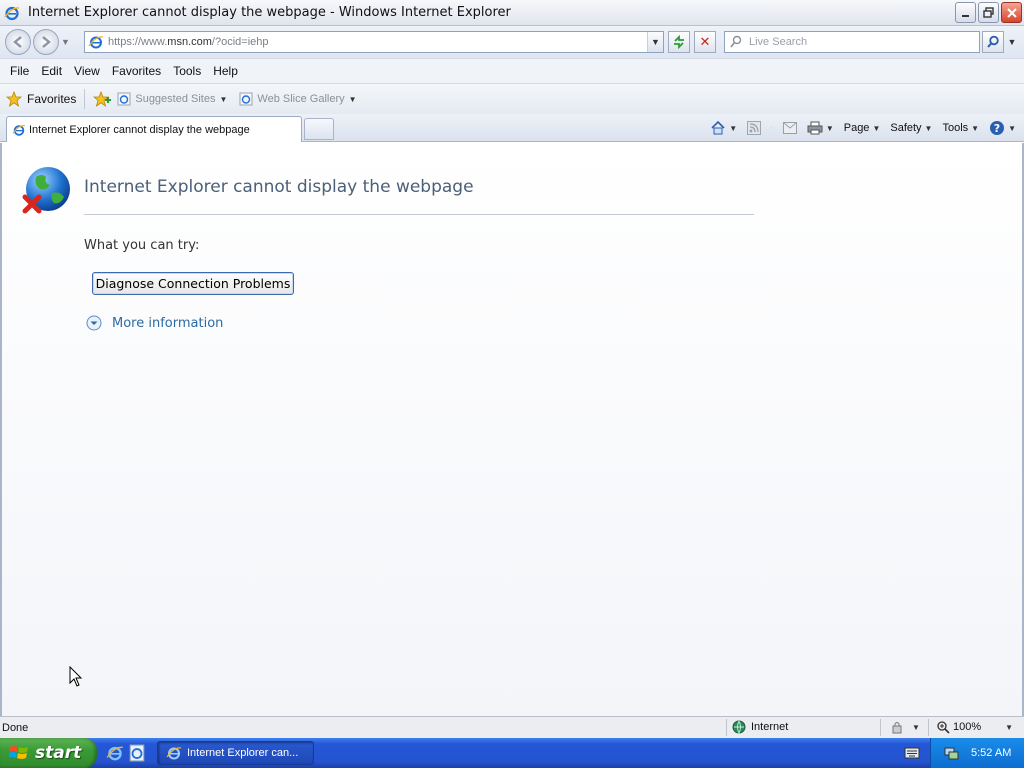 Image resolution: width=1024 pixels, height=768 pixels. What do you see at coordinates (991, 753) in the screenshot?
I see `clock: 5:52 AM` at bounding box center [991, 753].